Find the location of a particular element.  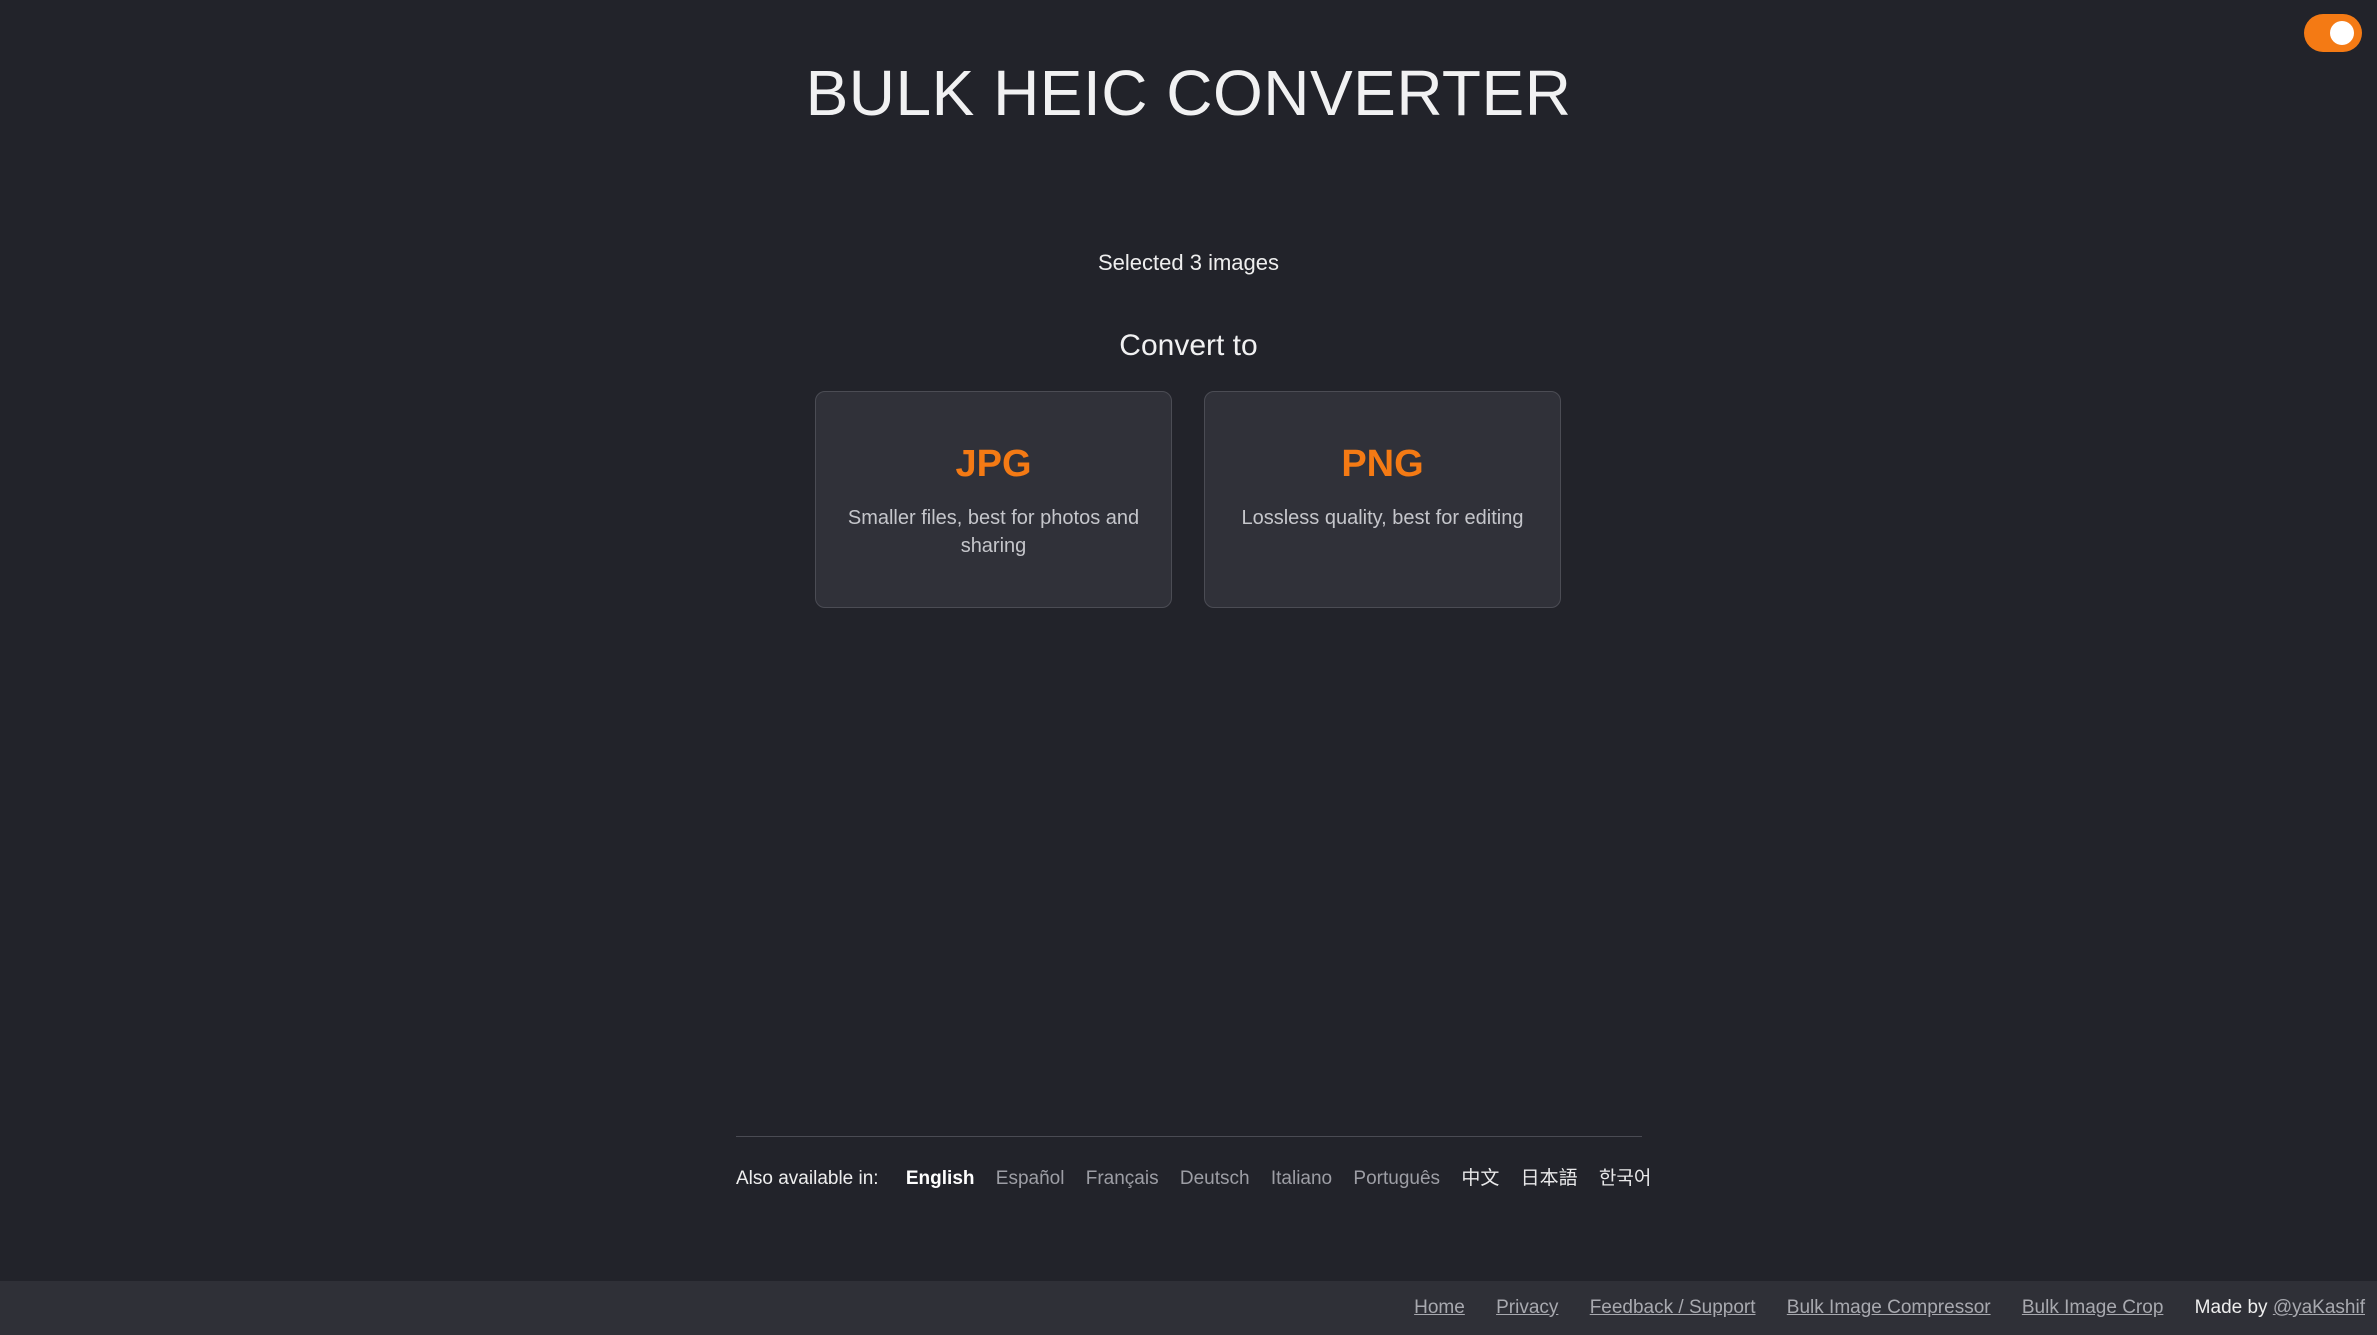

page-title: BULK HEIC CONVERTER is located at coordinates (1188, 93).